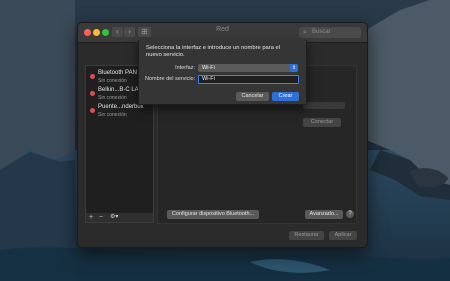 The image size is (450, 281). Describe the element at coordinates (248, 79) in the screenshot. I see `service-name-field: Wi-Fi` at that location.